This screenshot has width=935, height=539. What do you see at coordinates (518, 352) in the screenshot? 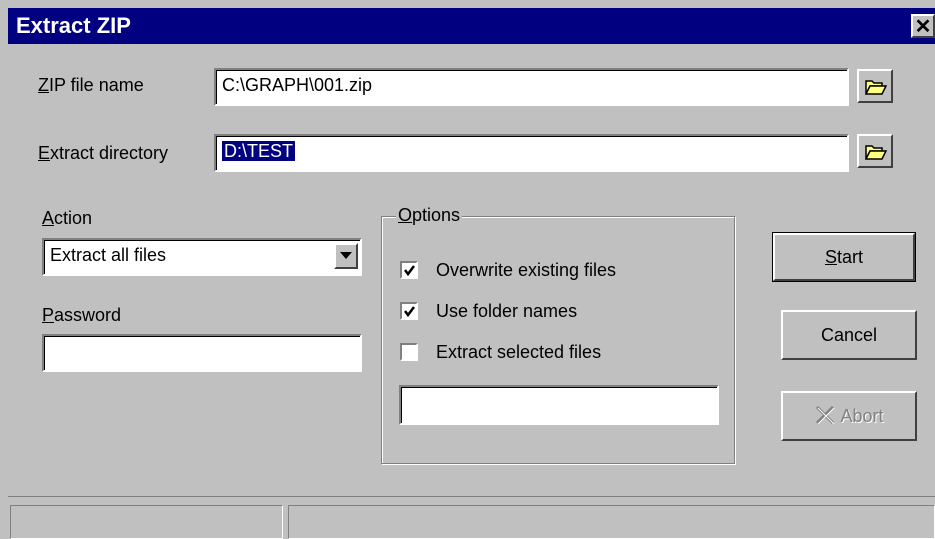
I see `extract-selected-files-label: Extract selected files` at bounding box center [518, 352].